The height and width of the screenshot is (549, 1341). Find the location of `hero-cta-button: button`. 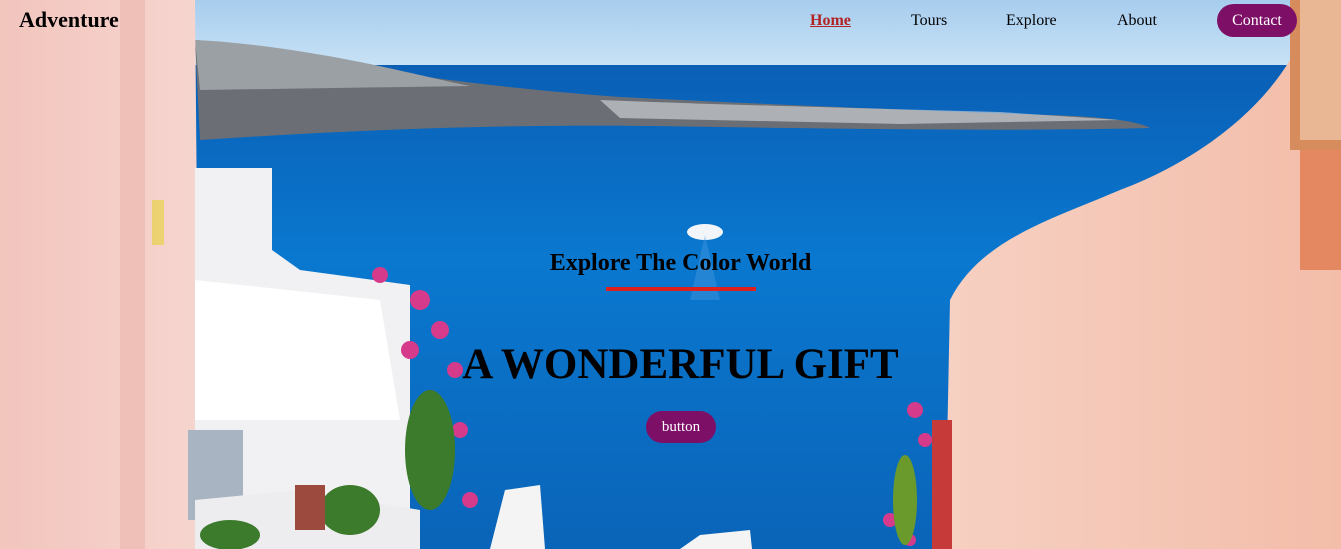

hero-cta-button: button is located at coordinates (681, 427).